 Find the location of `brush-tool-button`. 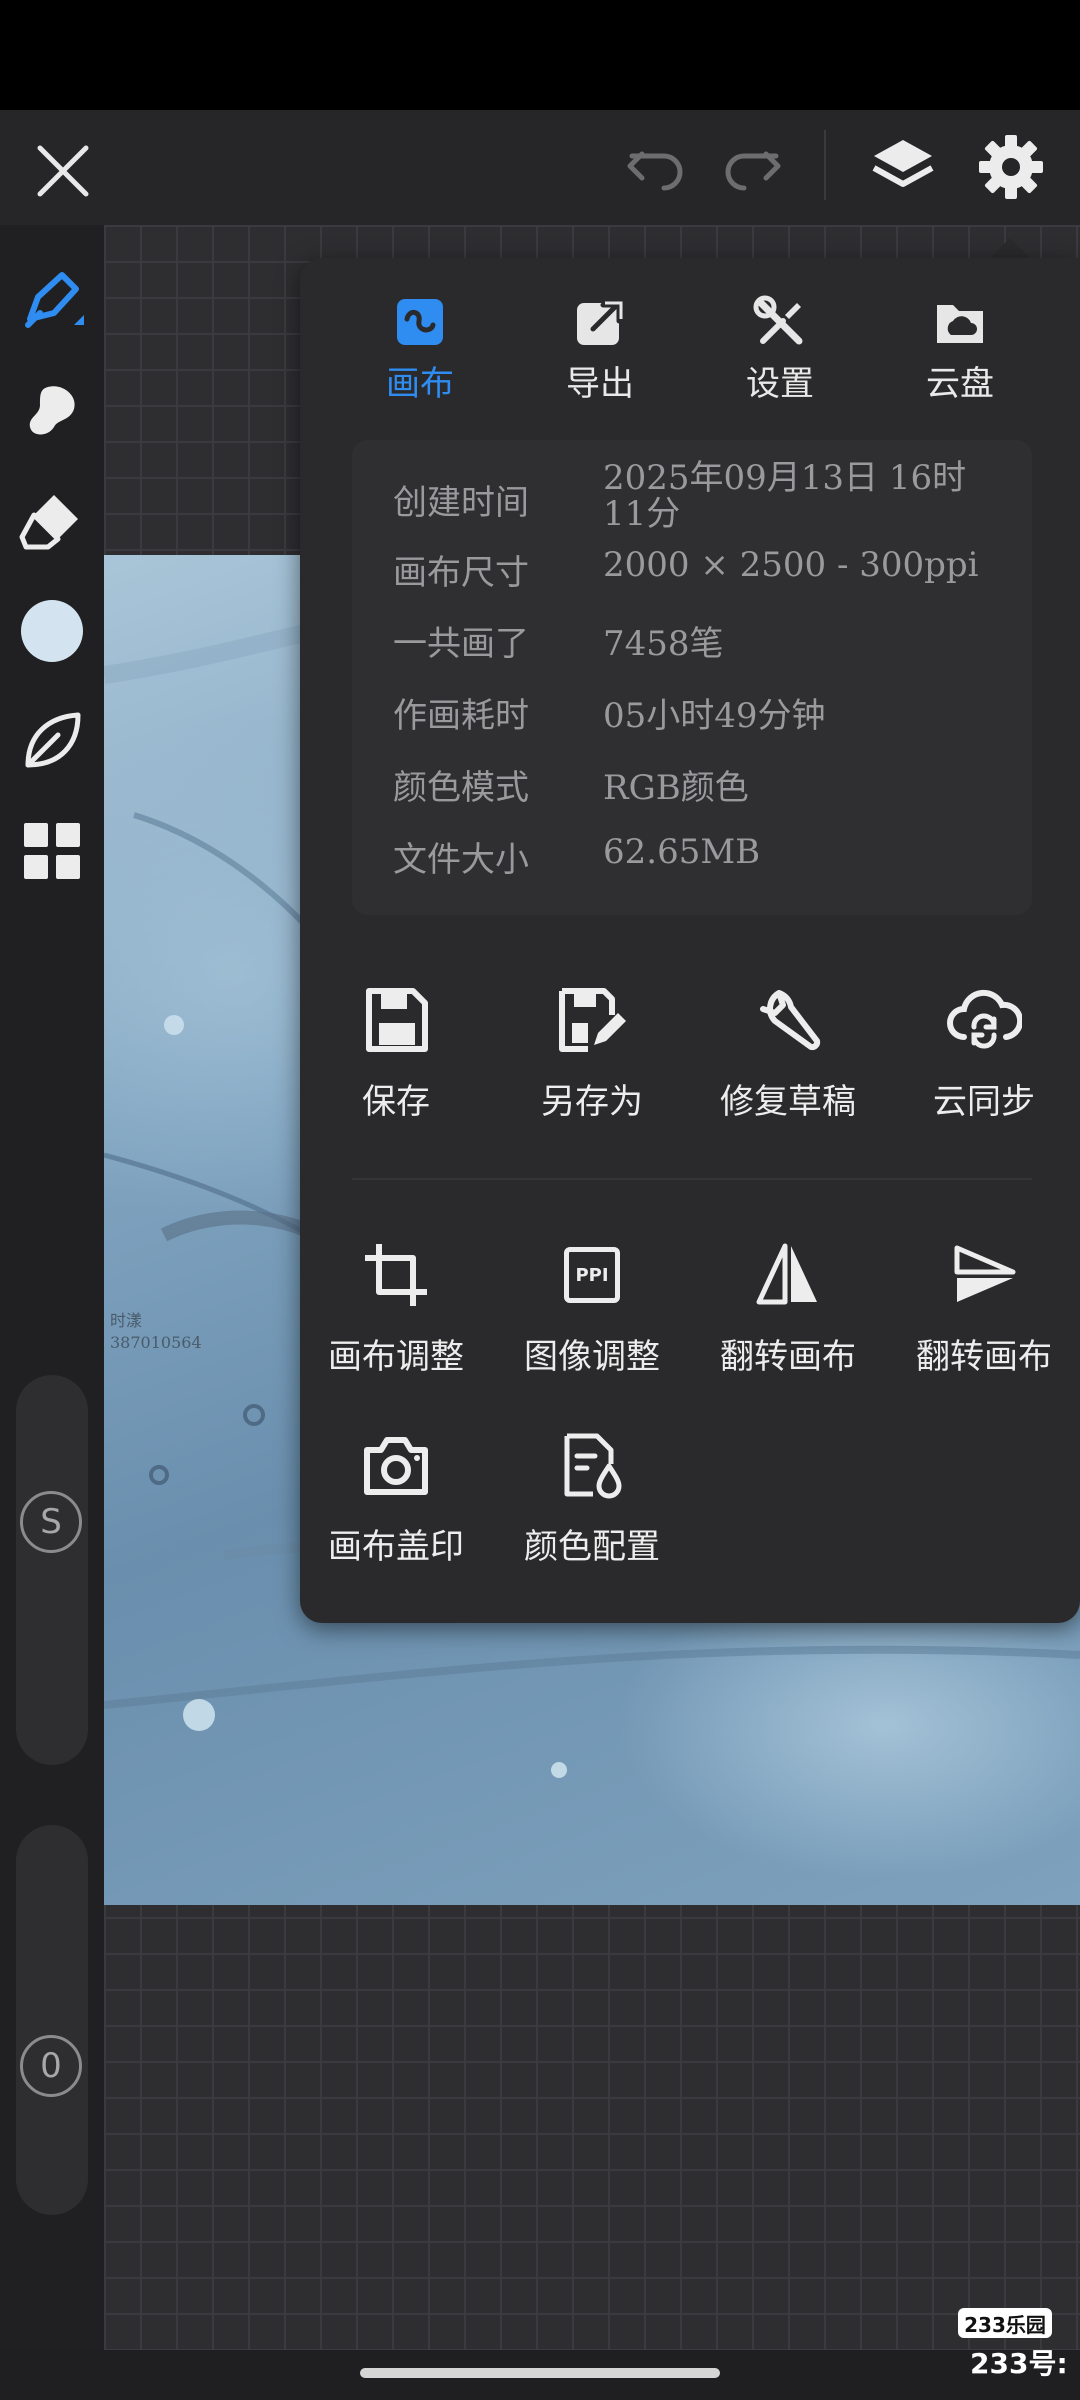

brush-tool-button is located at coordinates (52, 301).